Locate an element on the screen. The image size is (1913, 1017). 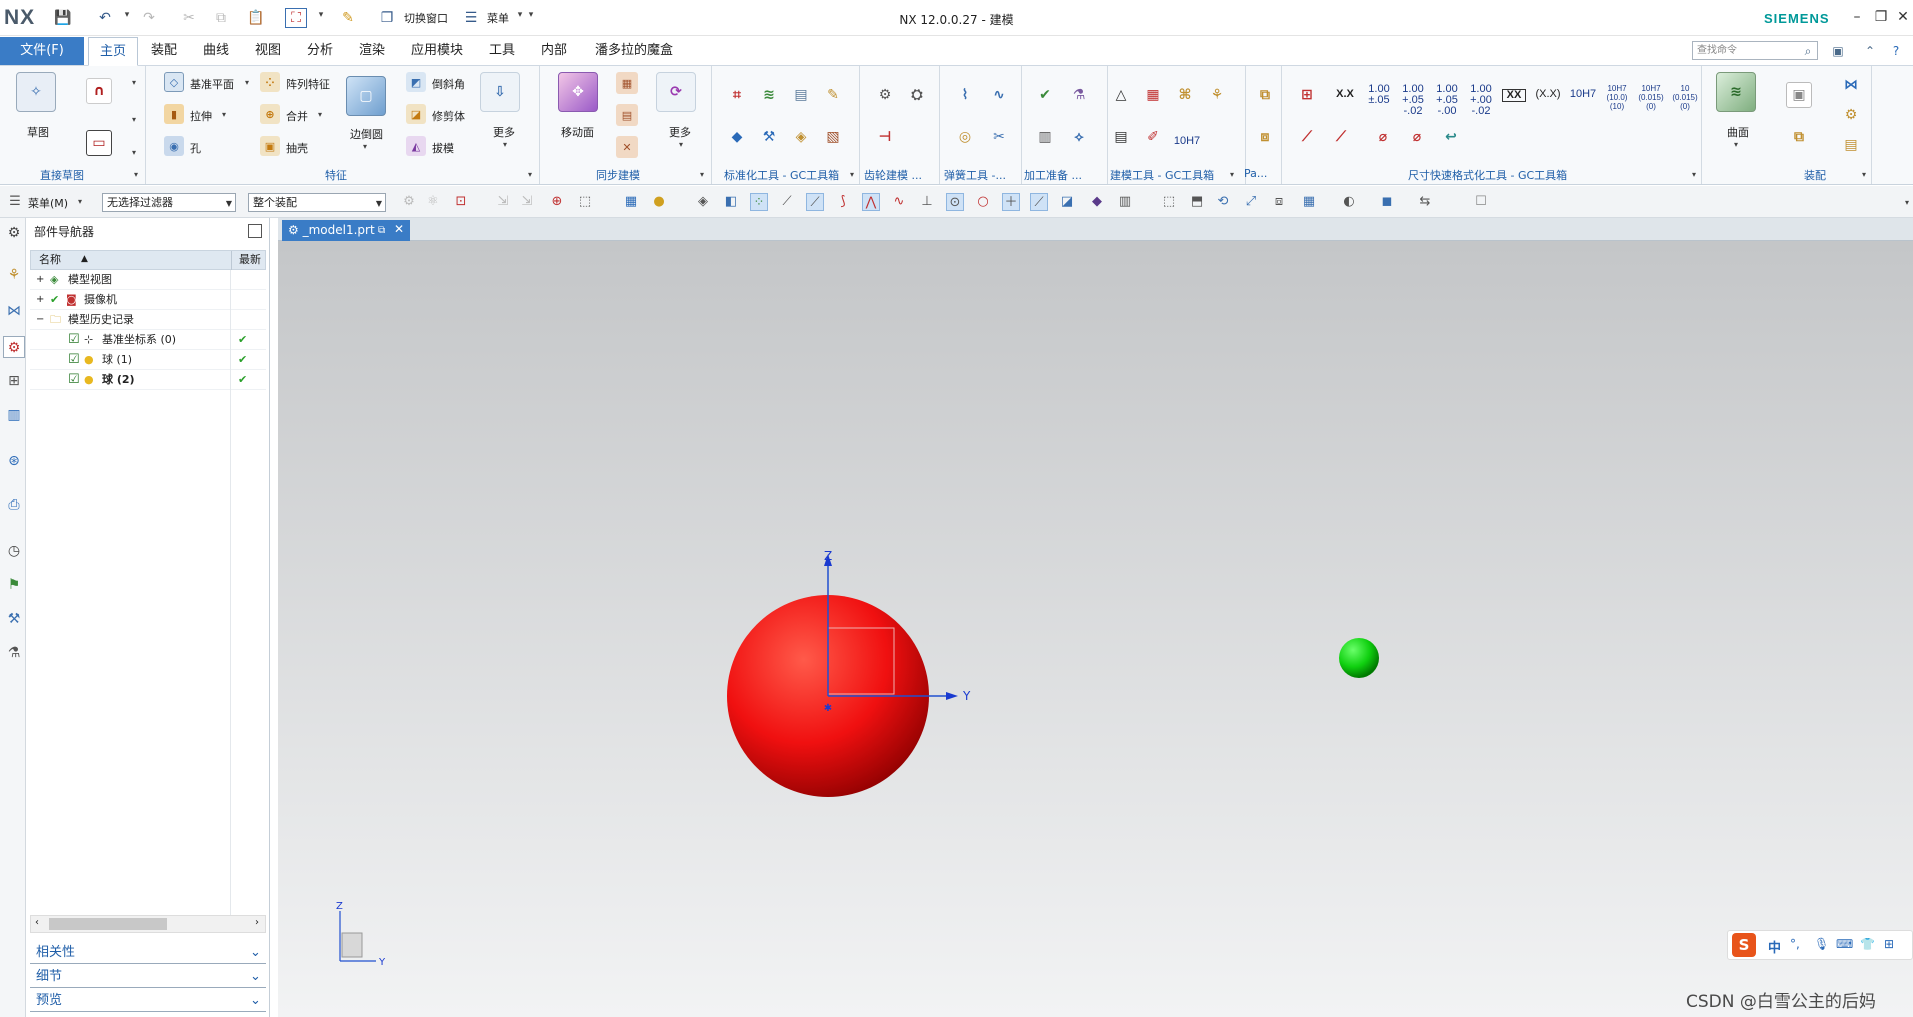
window-options-icon: ▣ is located at coordinates (1838, 51).